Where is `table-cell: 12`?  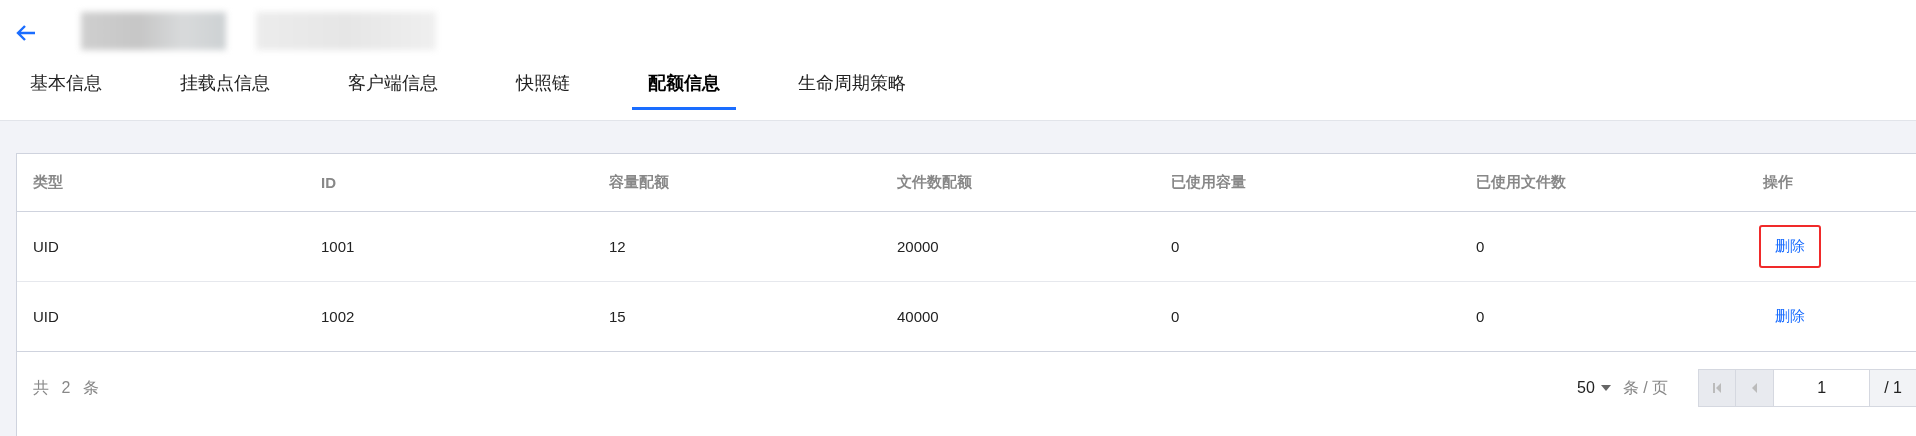 table-cell: 12 is located at coordinates (737, 246).